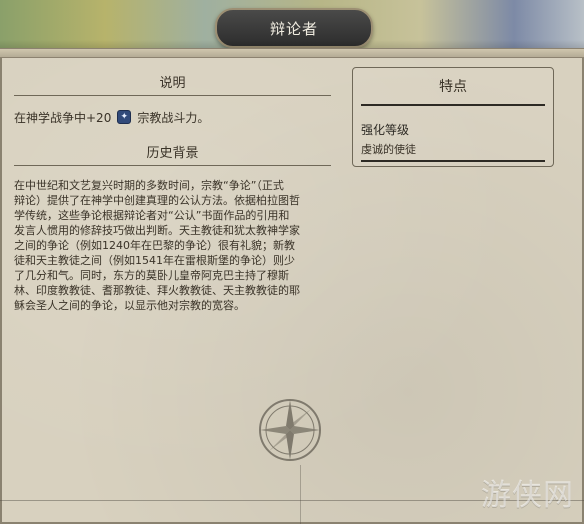 Image resolution: width=584 pixels, height=524 pixels. Describe the element at coordinates (453, 87) in the screenshot. I see `traits-title: 特点` at that location.